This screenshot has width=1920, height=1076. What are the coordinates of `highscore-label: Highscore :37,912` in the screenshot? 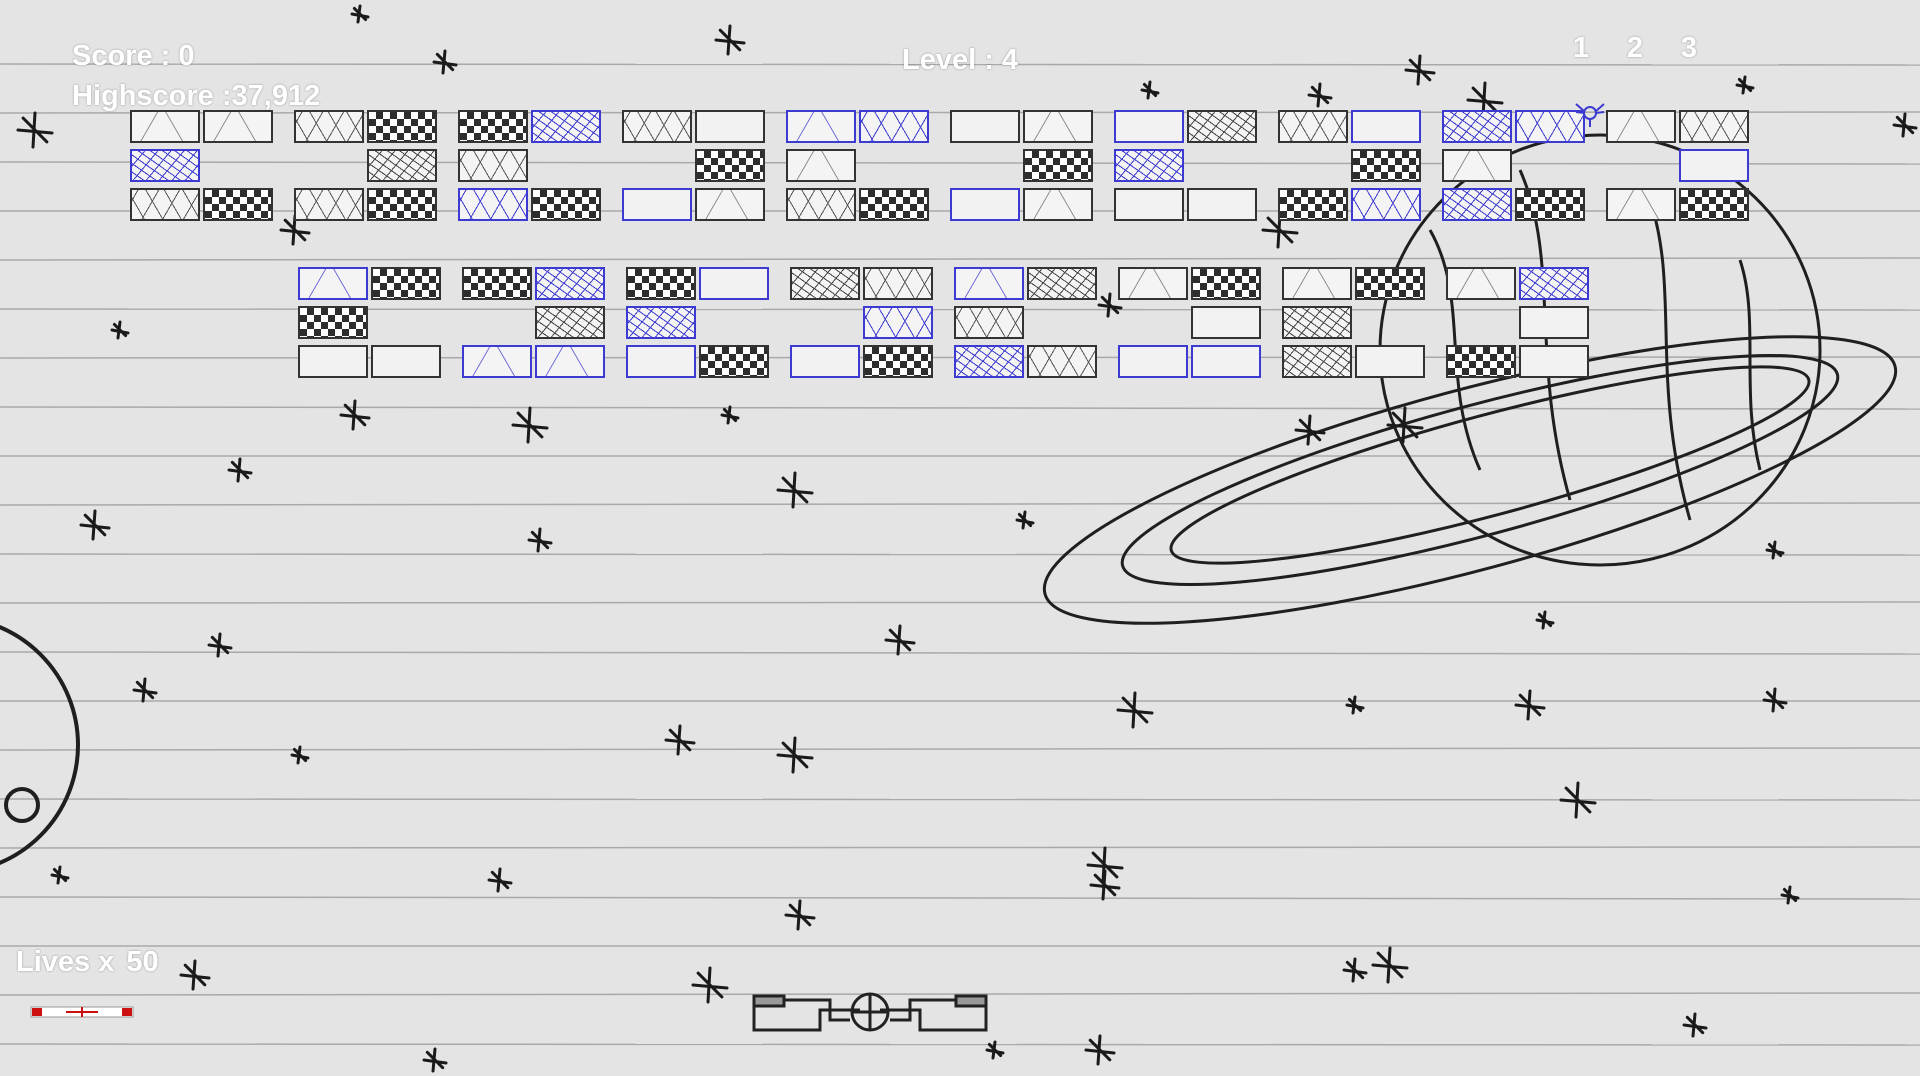 It's located at (196, 96).